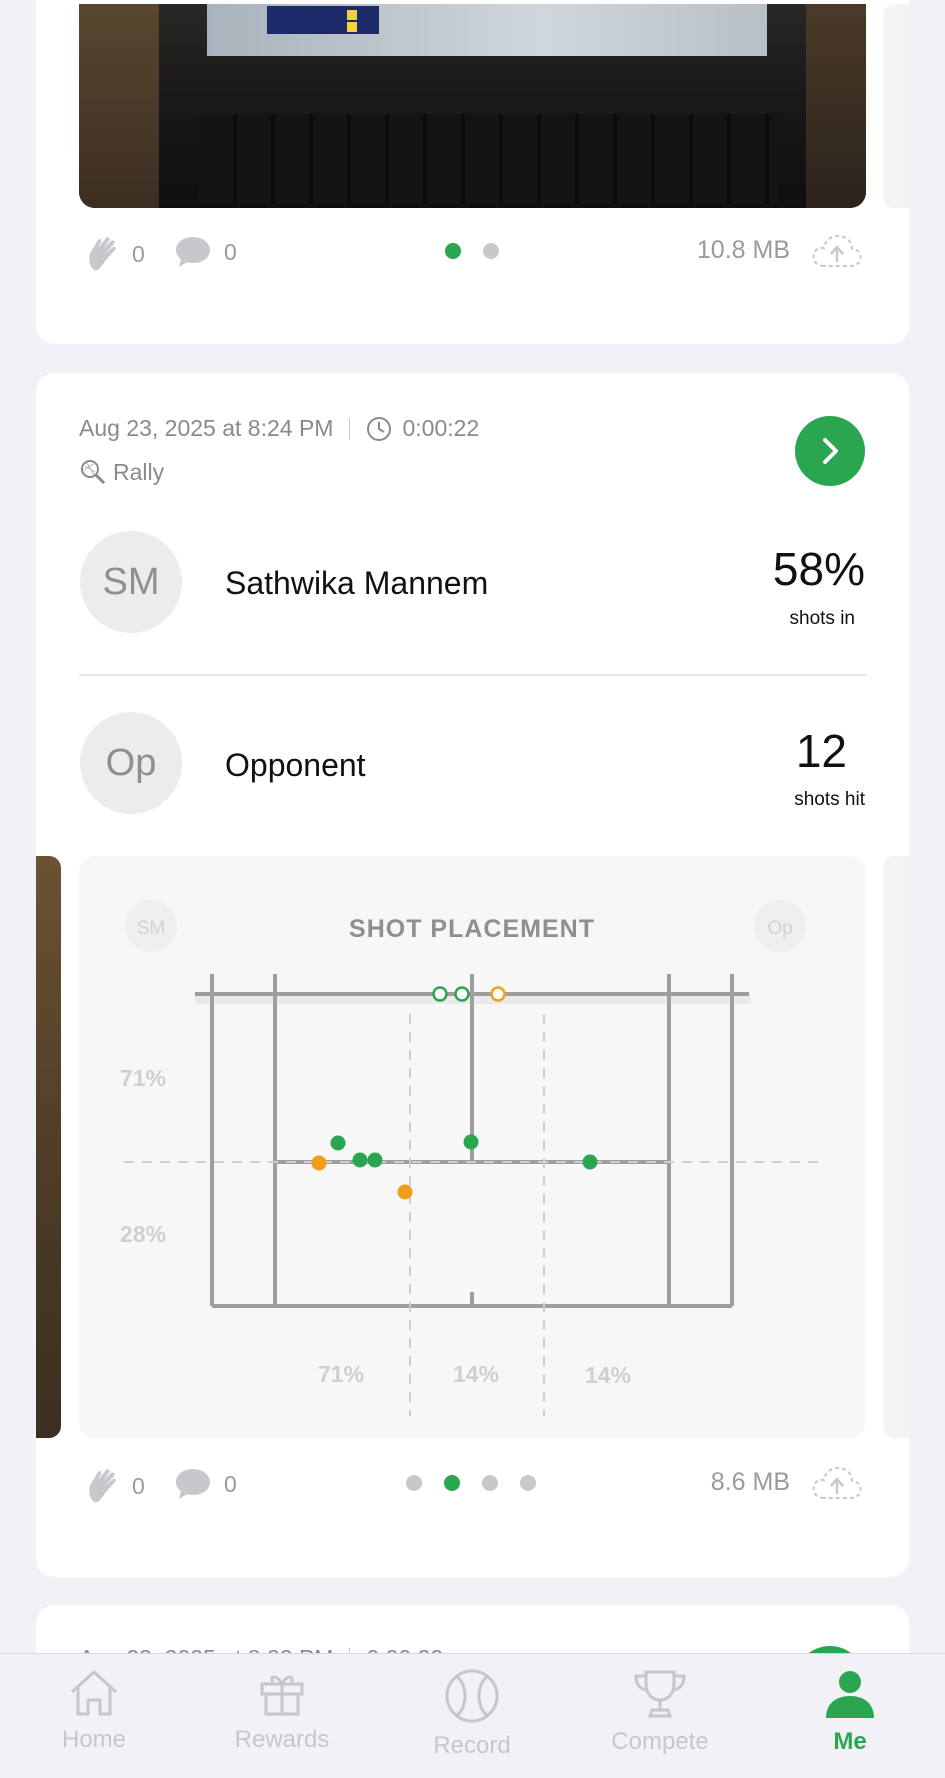 The height and width of the screenshot is (1778, 945). Describe the element at coordinates (341, 1374) in the screenshot. I see `zone-pct-left: 71%` at that location.